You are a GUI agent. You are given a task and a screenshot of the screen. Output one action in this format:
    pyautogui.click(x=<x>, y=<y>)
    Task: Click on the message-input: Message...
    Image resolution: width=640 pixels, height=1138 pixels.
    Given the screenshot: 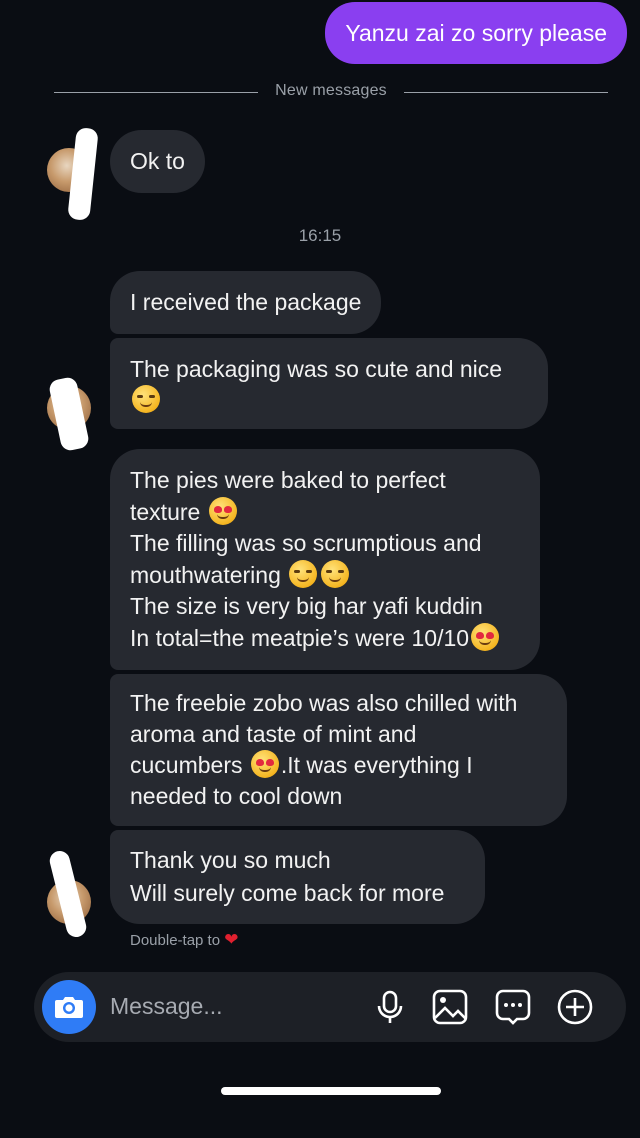 What is the action you would take?
    pyautogui.click(x=166, y=1006)
    